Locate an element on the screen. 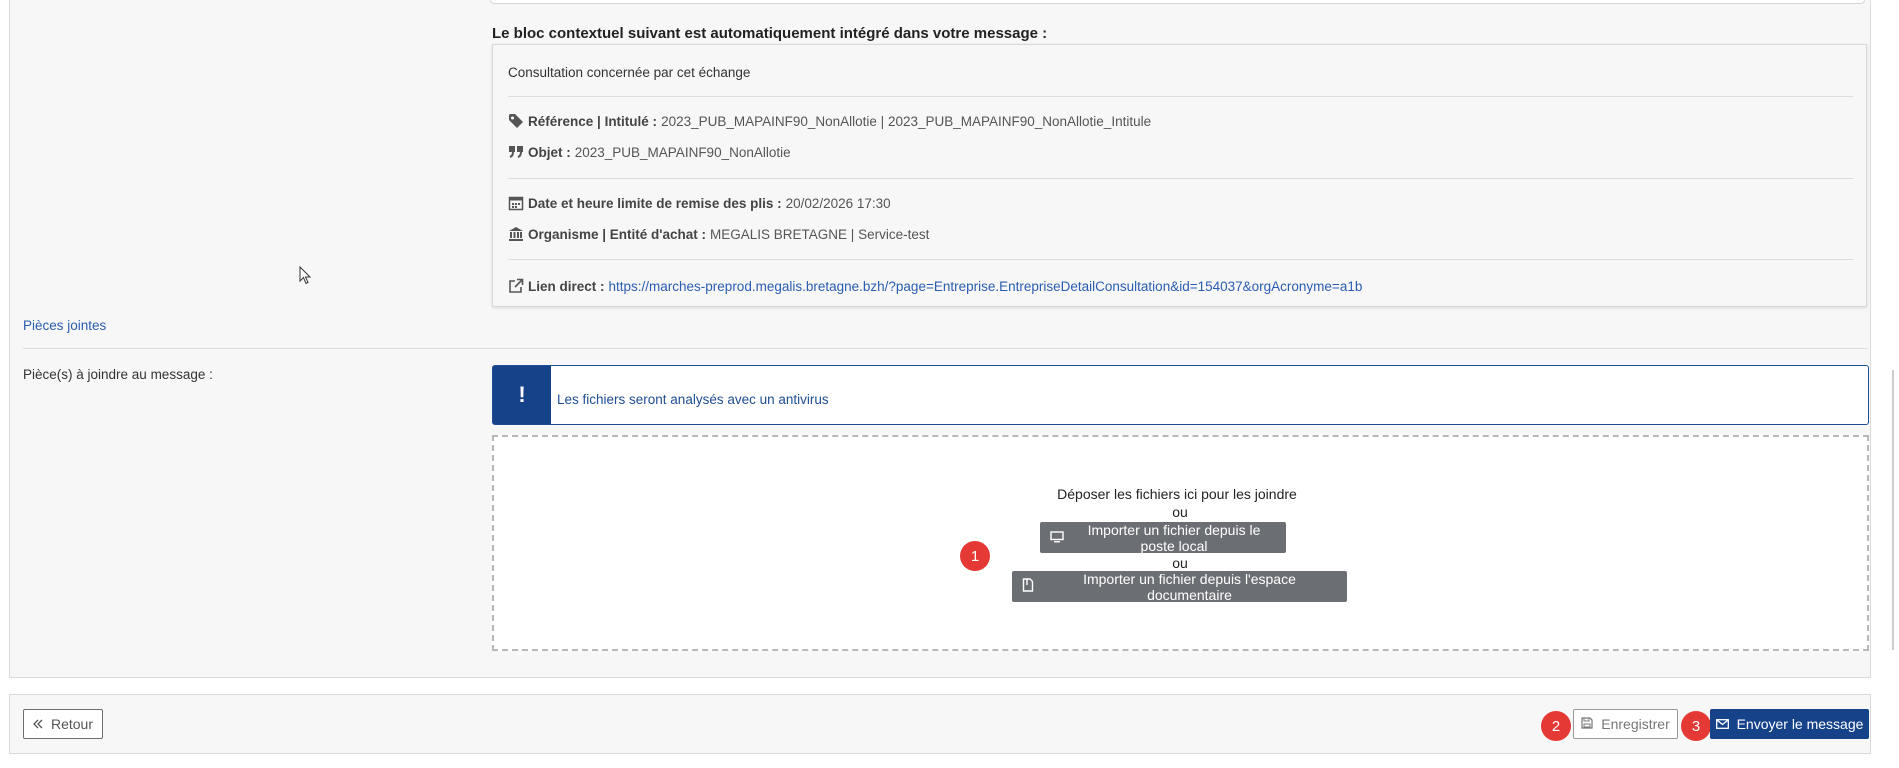  objet-row: Objet : 2023_PUB_MAPAINF90_NonAllotie is located at coordinates (649, 152).